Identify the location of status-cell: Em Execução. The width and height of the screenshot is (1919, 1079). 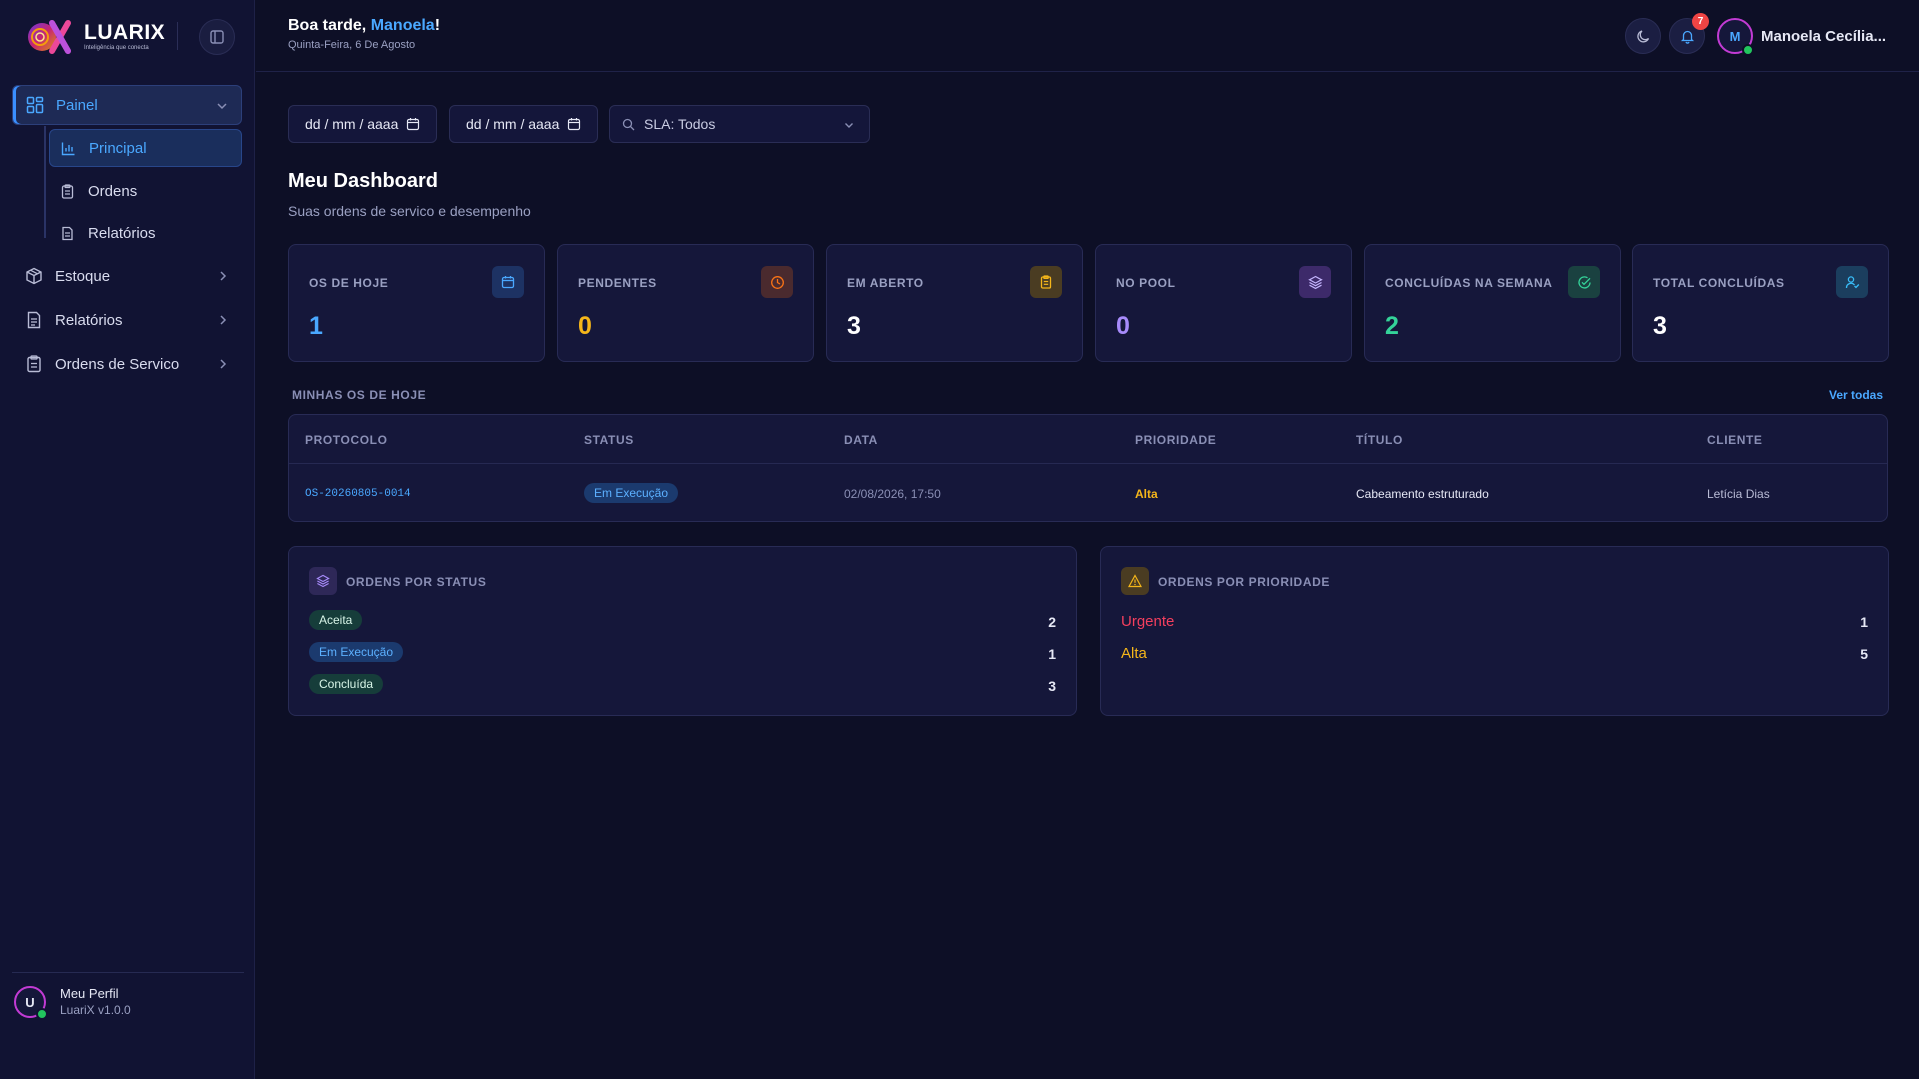
(631, 493).